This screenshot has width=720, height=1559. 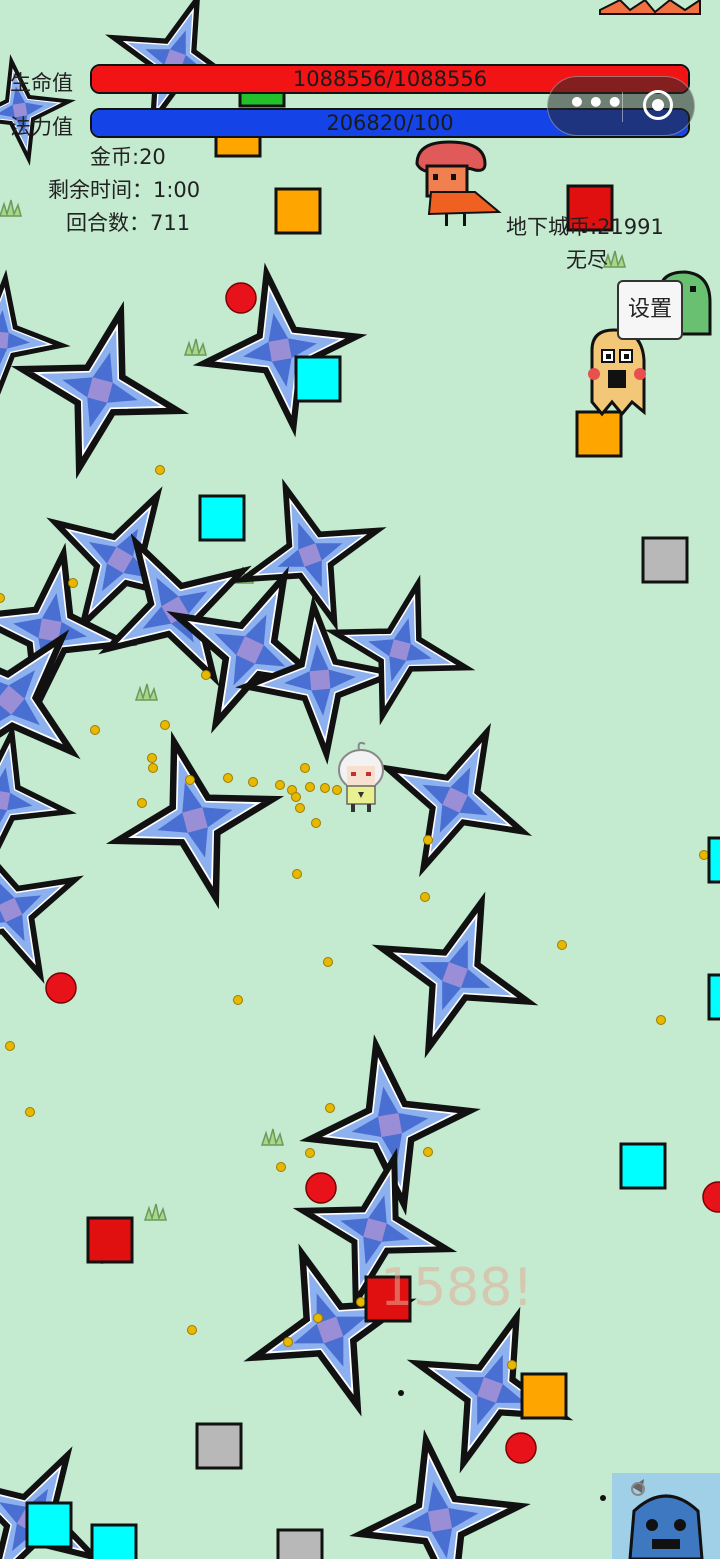 What do you see at coordinates (457, 1288) in the screenshot?
I see `floating-damage-number: 1588!` at bounding box center [457, 1288].